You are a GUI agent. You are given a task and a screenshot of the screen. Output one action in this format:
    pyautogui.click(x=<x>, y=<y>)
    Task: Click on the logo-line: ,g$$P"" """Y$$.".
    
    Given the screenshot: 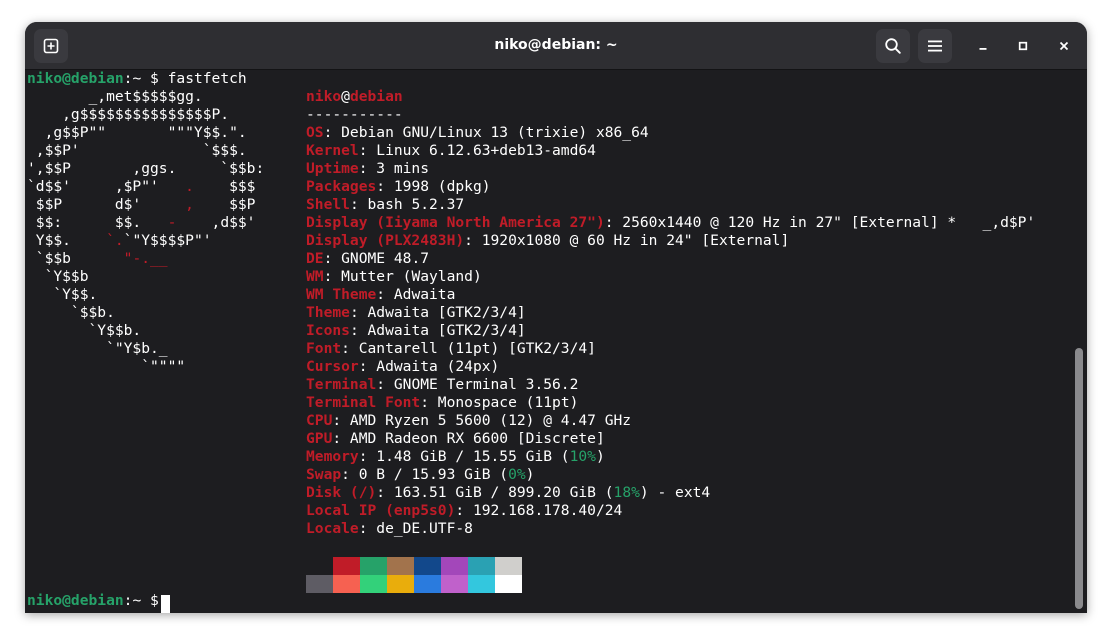 What is the action you would take?
    pyautogui.click(x=137, y=133)
    